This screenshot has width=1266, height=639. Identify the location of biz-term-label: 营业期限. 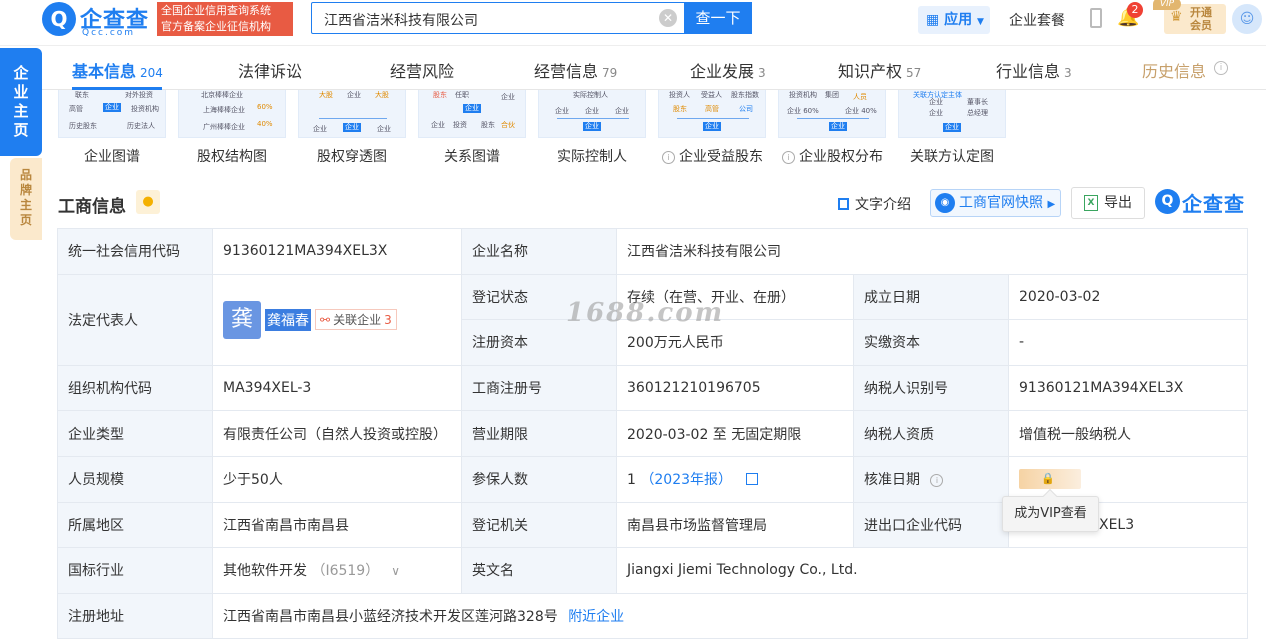
(539, 433).